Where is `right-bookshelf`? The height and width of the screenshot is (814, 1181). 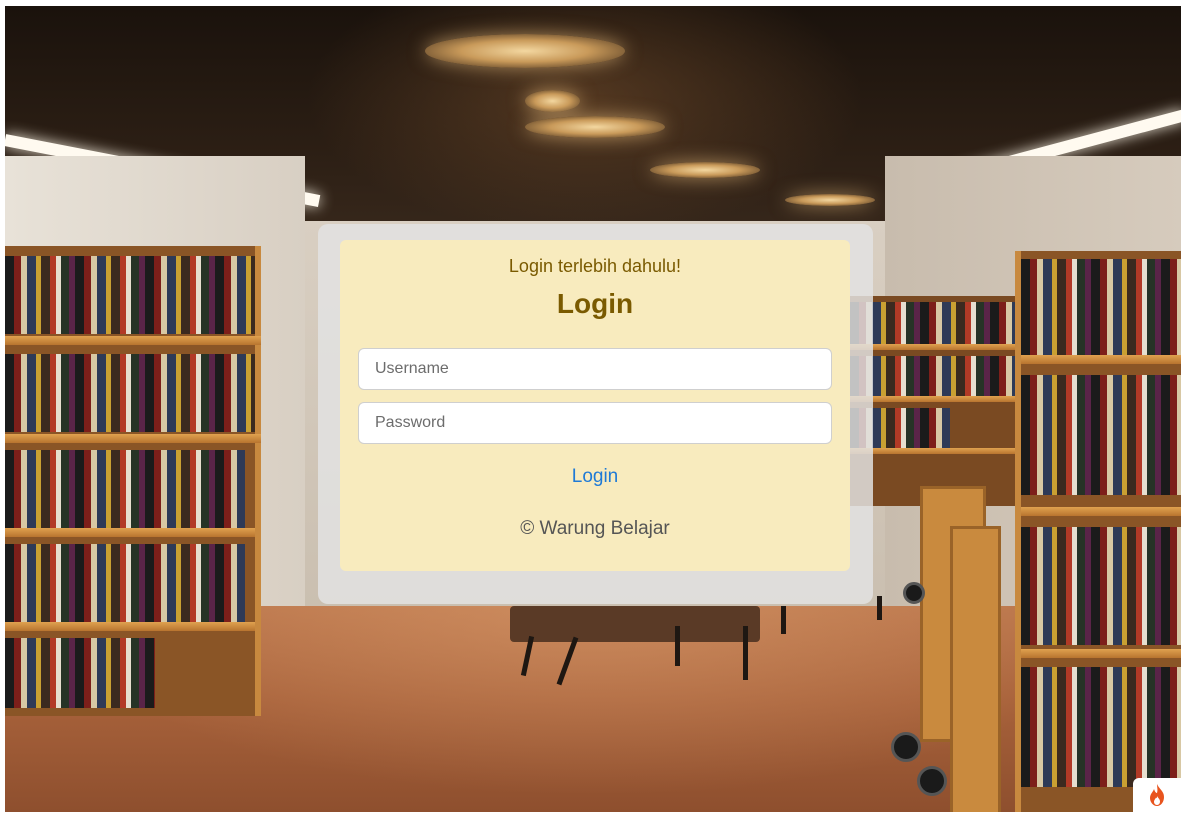 right-bookshelf is located at coordinates (1098, 531).